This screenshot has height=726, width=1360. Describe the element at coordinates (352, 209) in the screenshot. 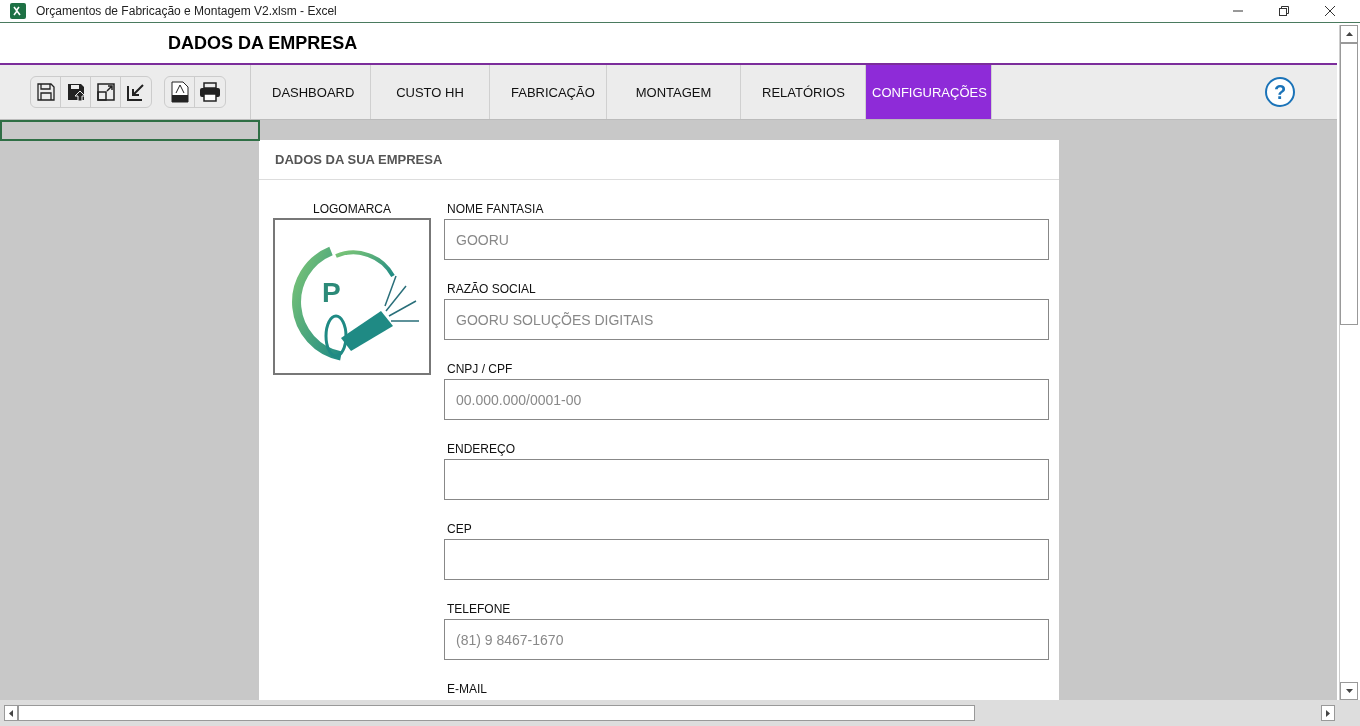

I see `logo-label: LOGOMARCA` at that location.